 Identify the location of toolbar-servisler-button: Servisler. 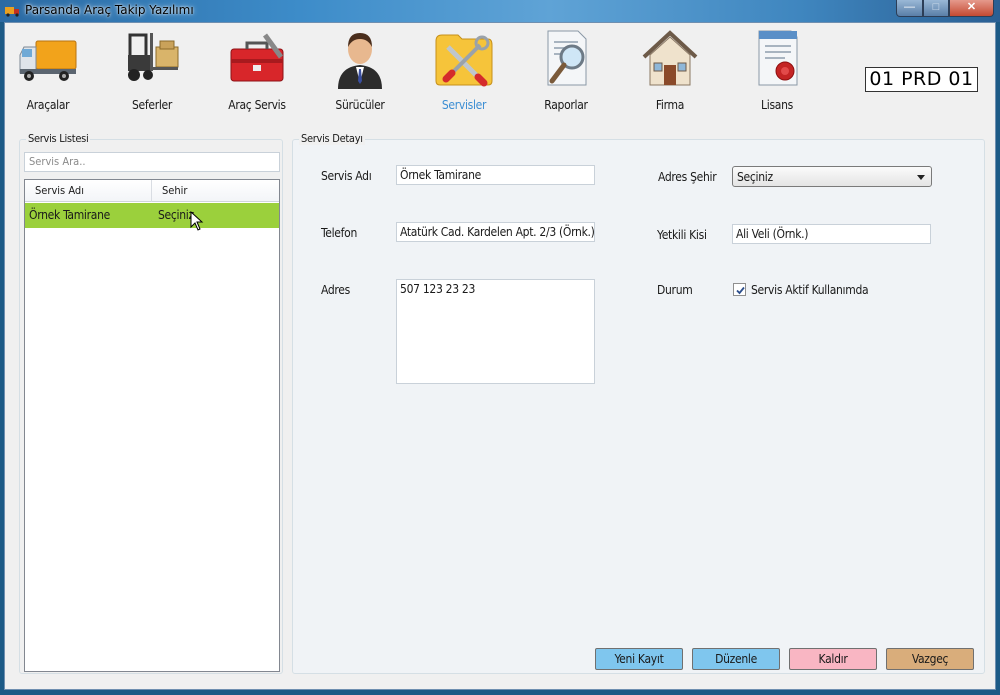
(464, 71).